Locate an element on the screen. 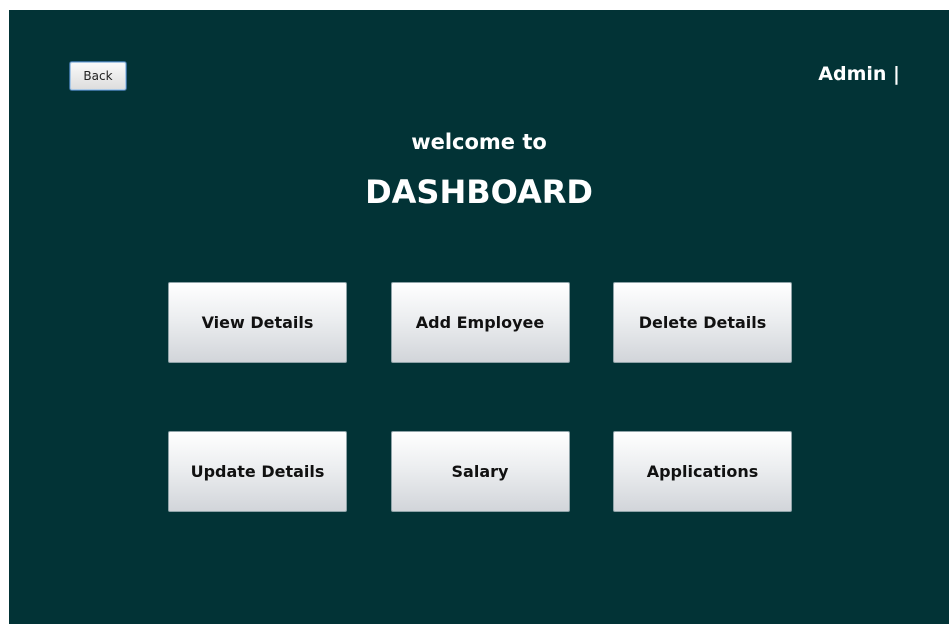 The image size is (949, 624). update-details-button: Update Details is located at coordinates (257, 471).